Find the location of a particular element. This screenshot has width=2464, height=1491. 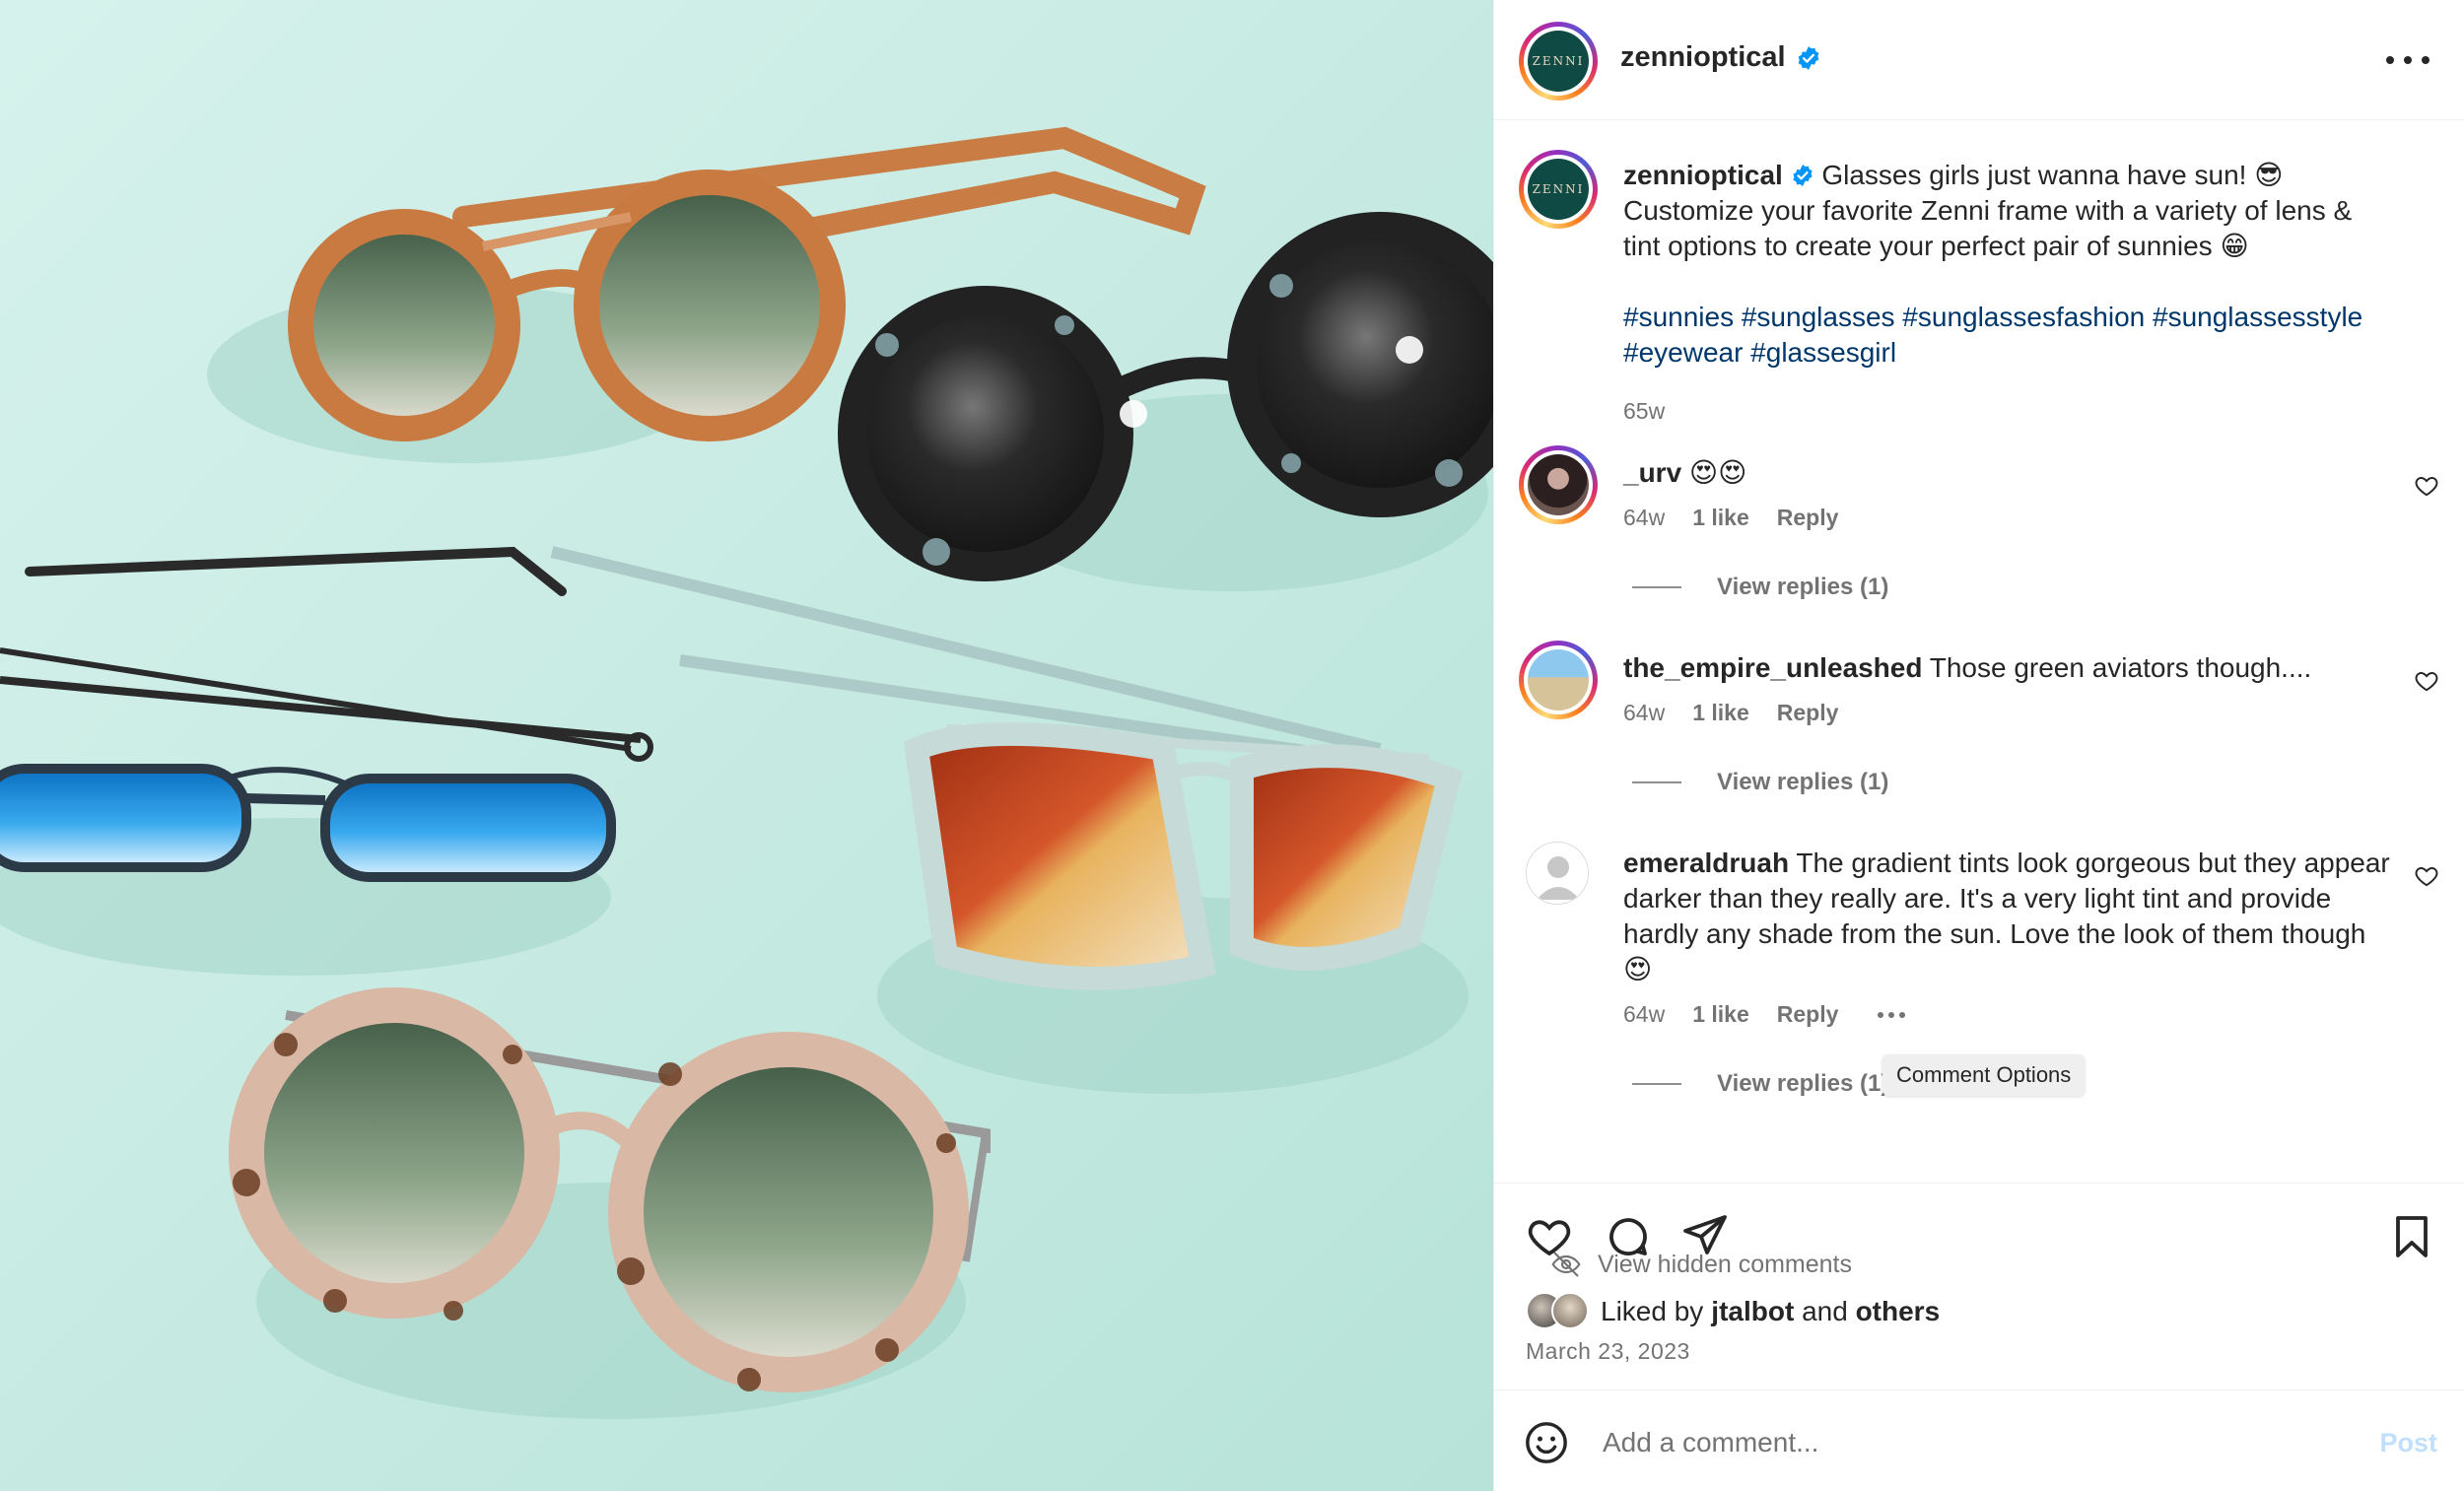

liked-by-user: jtalbot is located at coordinates (1752, 1311).